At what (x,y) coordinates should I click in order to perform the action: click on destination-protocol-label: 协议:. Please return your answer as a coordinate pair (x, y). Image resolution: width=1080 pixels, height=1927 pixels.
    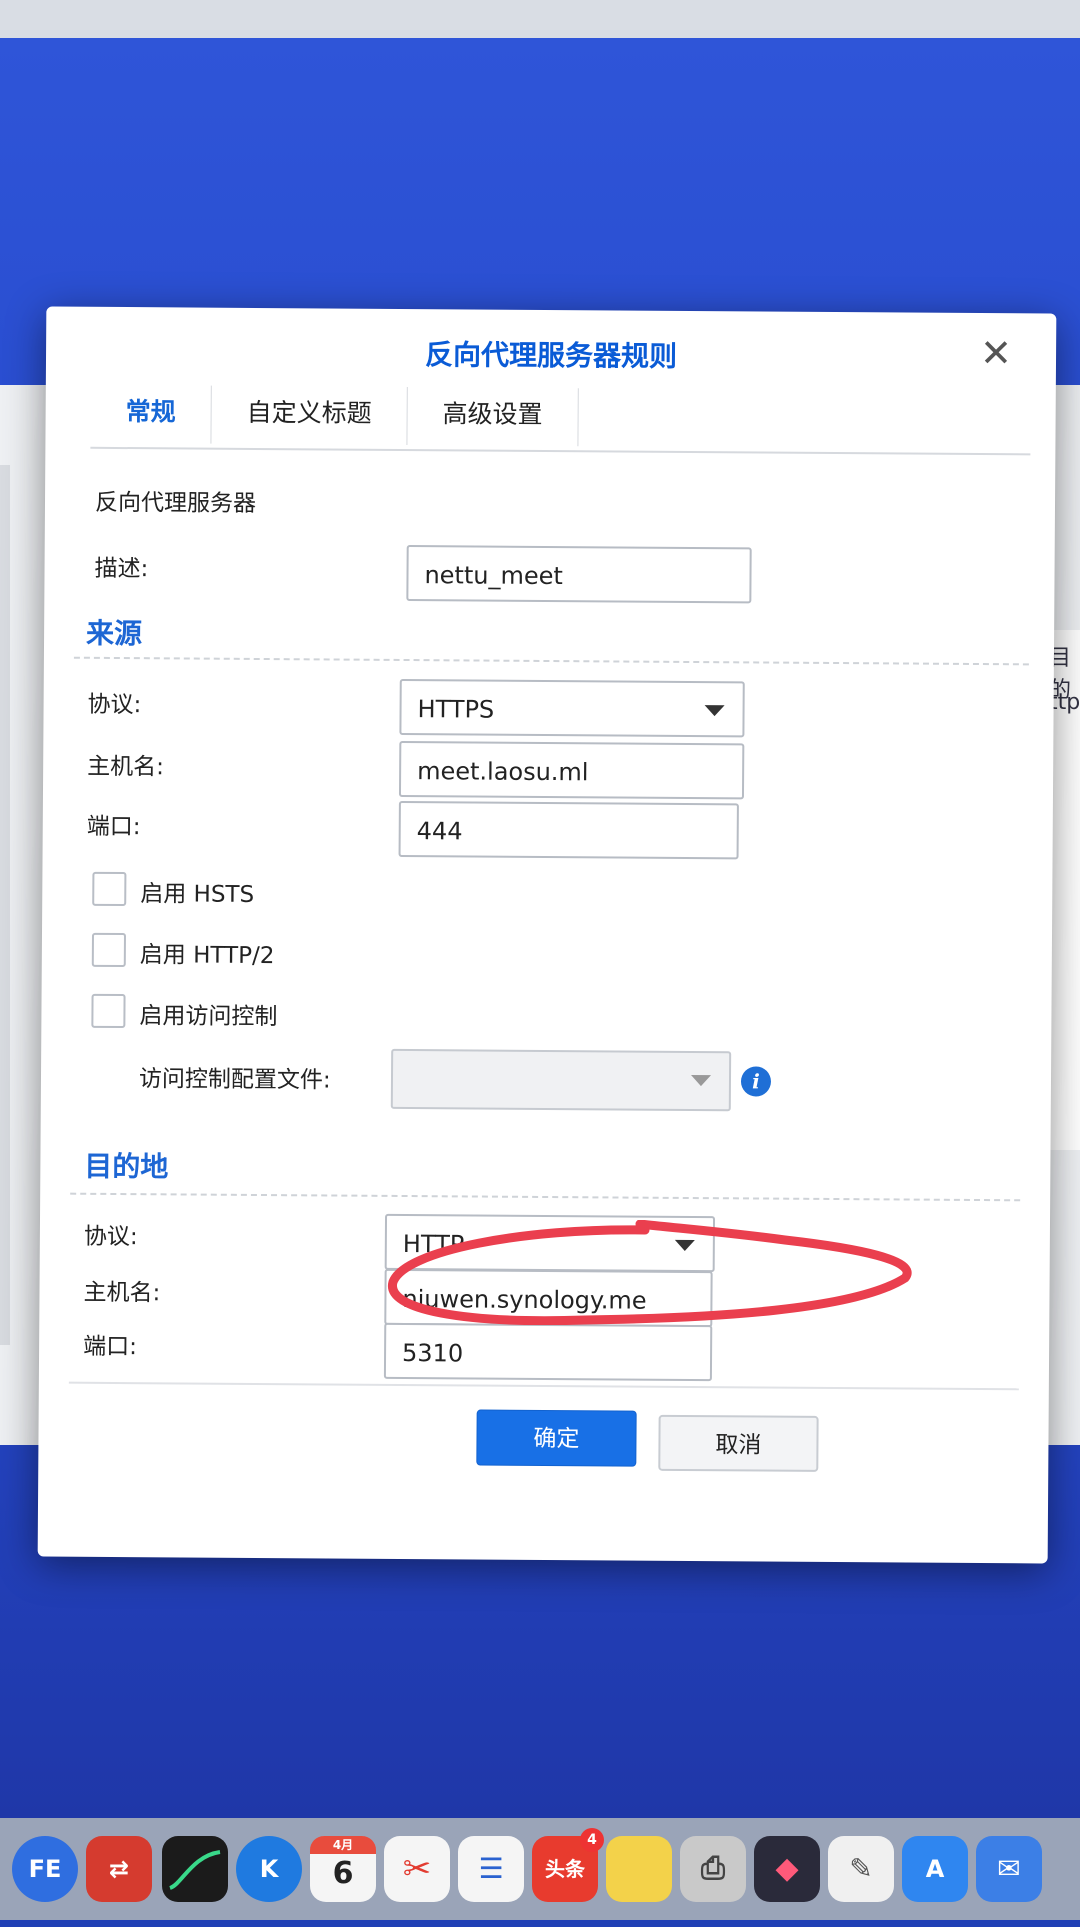
    Looking at the image, I should click on (110, 1237).